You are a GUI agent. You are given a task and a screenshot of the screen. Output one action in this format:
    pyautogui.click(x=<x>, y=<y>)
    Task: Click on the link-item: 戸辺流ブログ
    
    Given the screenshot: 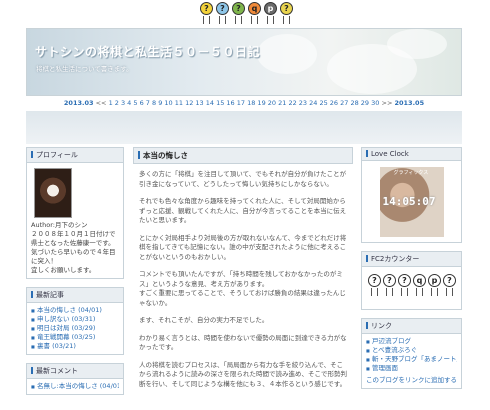 What is the action you would take?
    pyautogui.click(x=411, y=341)
    